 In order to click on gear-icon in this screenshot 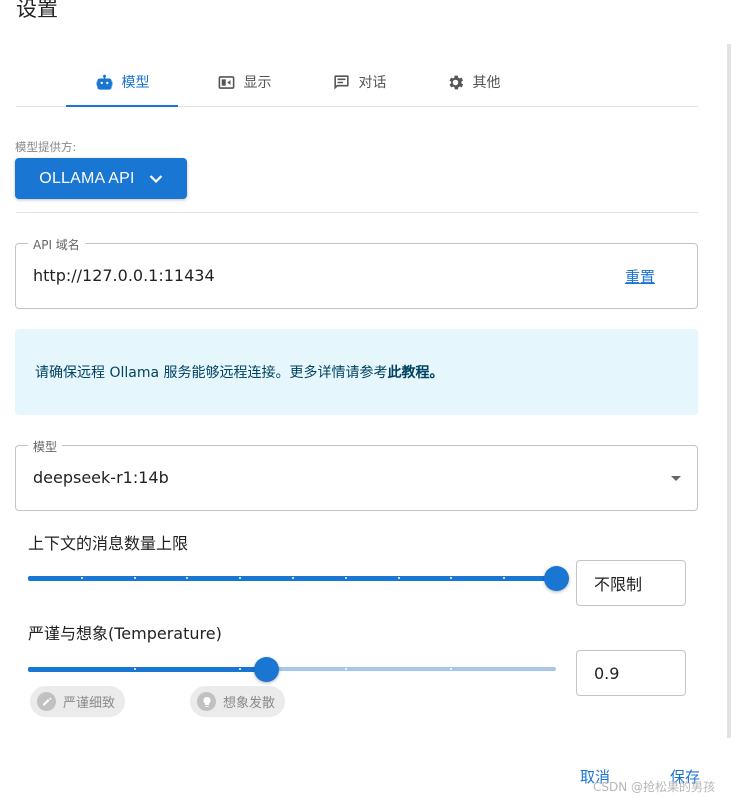, I will do `click(455, 82)`.